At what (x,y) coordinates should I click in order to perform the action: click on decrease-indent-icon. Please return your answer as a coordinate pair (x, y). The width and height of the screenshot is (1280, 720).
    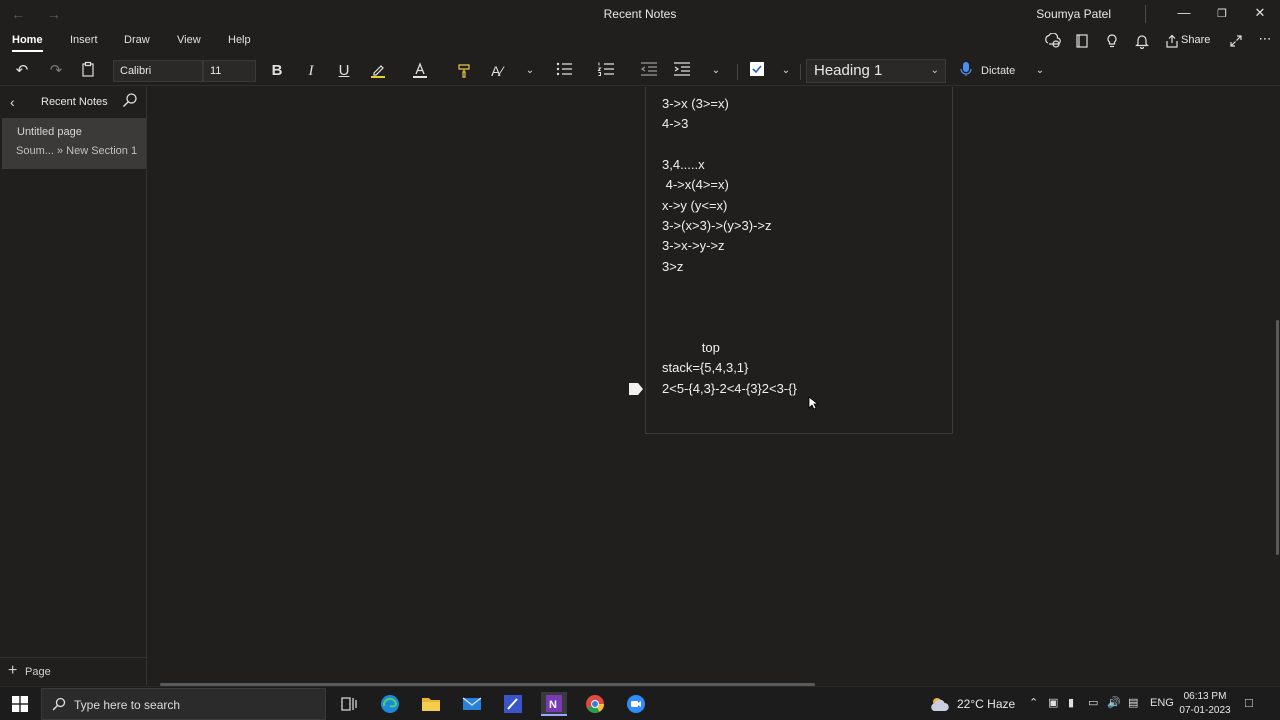
    Looking at the image, I should click on (649, 71).